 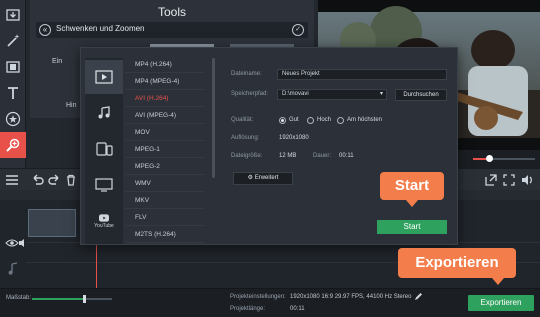 I want to click on pan-zoom-icon, so click(x=13, y=145).